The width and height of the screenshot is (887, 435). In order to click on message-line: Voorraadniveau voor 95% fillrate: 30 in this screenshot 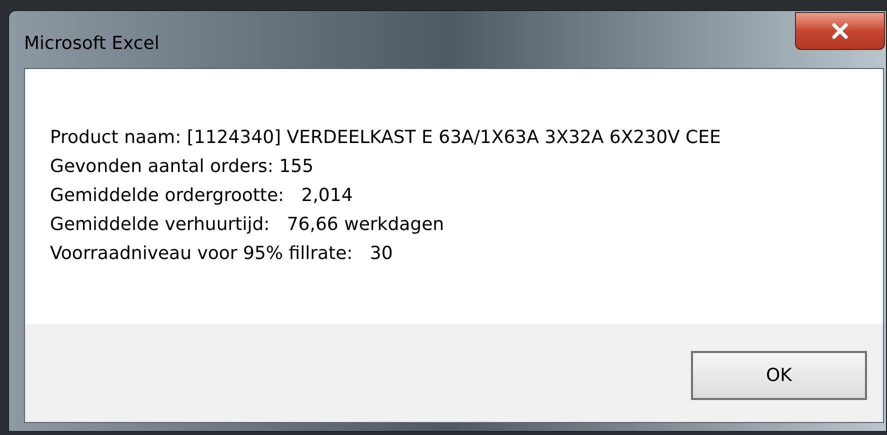, I will do `click(221, 254)`.